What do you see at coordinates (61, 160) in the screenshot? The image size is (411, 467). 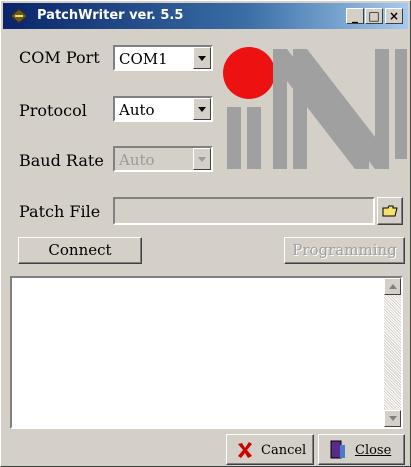 I see `baud-rate-label: Baud Rate` at bounding box center [61, 160].